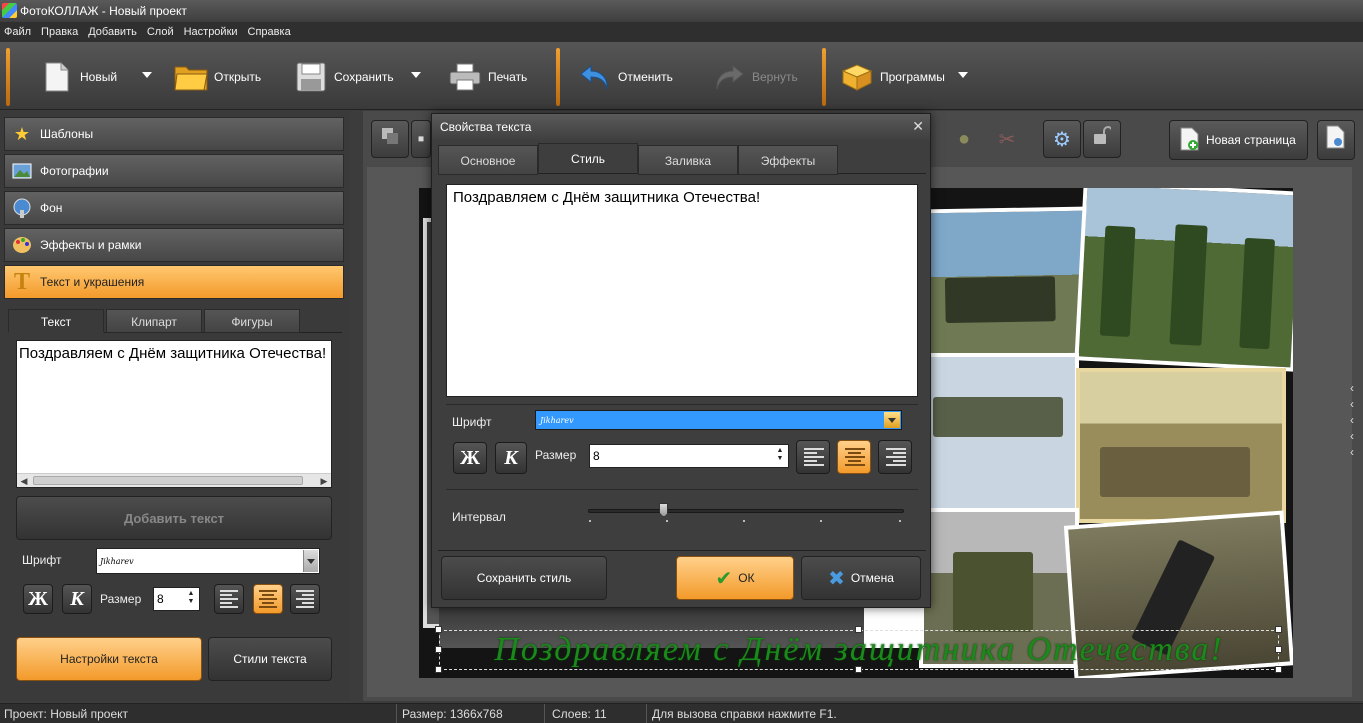 The width and height of the screenshot is (1363, 723). What do you see at coordinates (252, 321) in the screenshot?
I see `subtab-shapes: Фигуры` at bounding box center [252, 321].